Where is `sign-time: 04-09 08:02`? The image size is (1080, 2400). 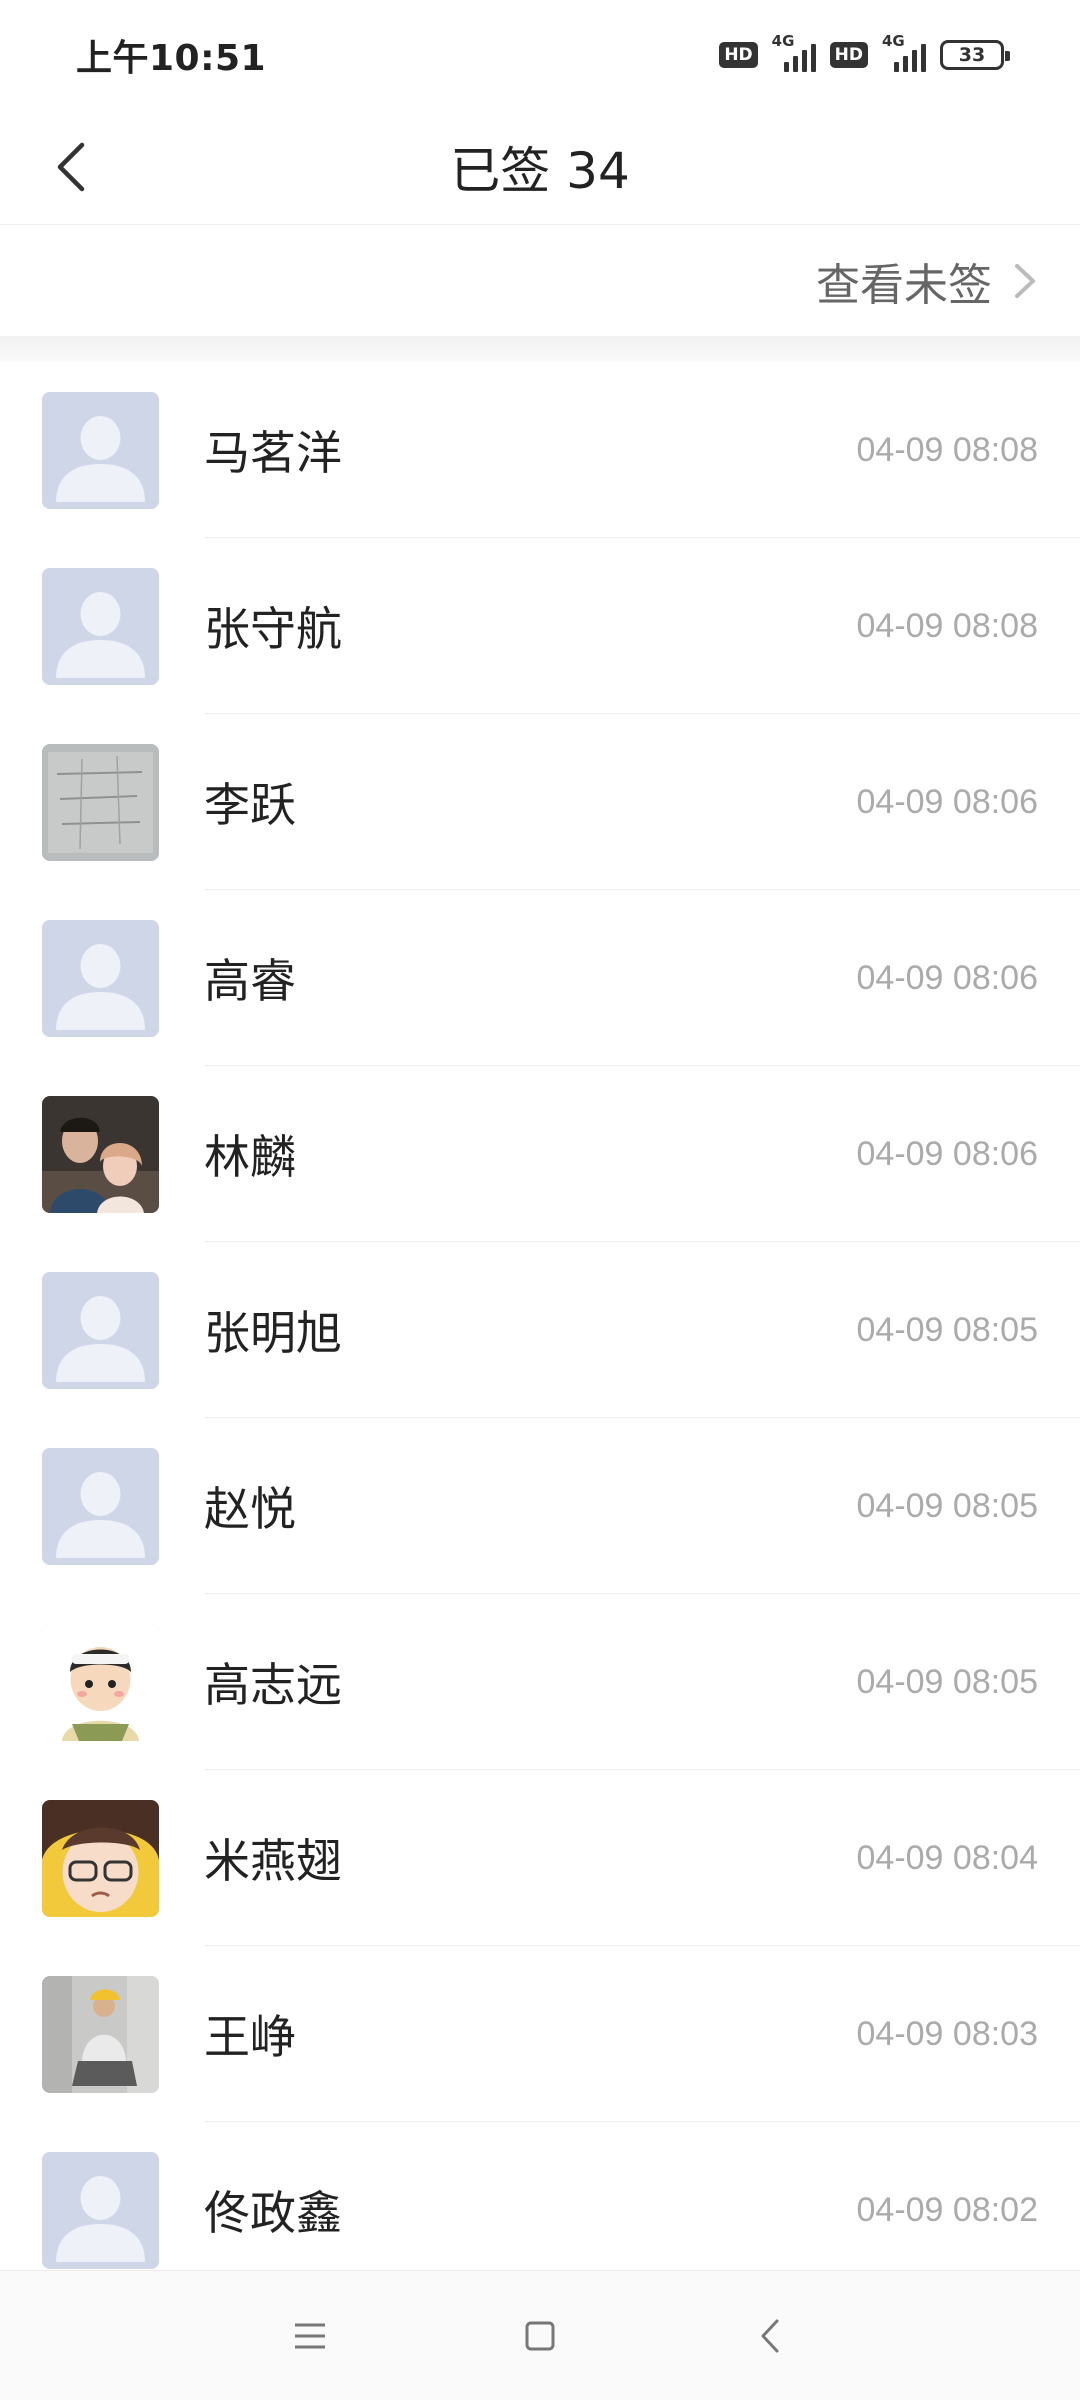 sign-time: 04-09 08:02 is located at coordinates (947, 2209).